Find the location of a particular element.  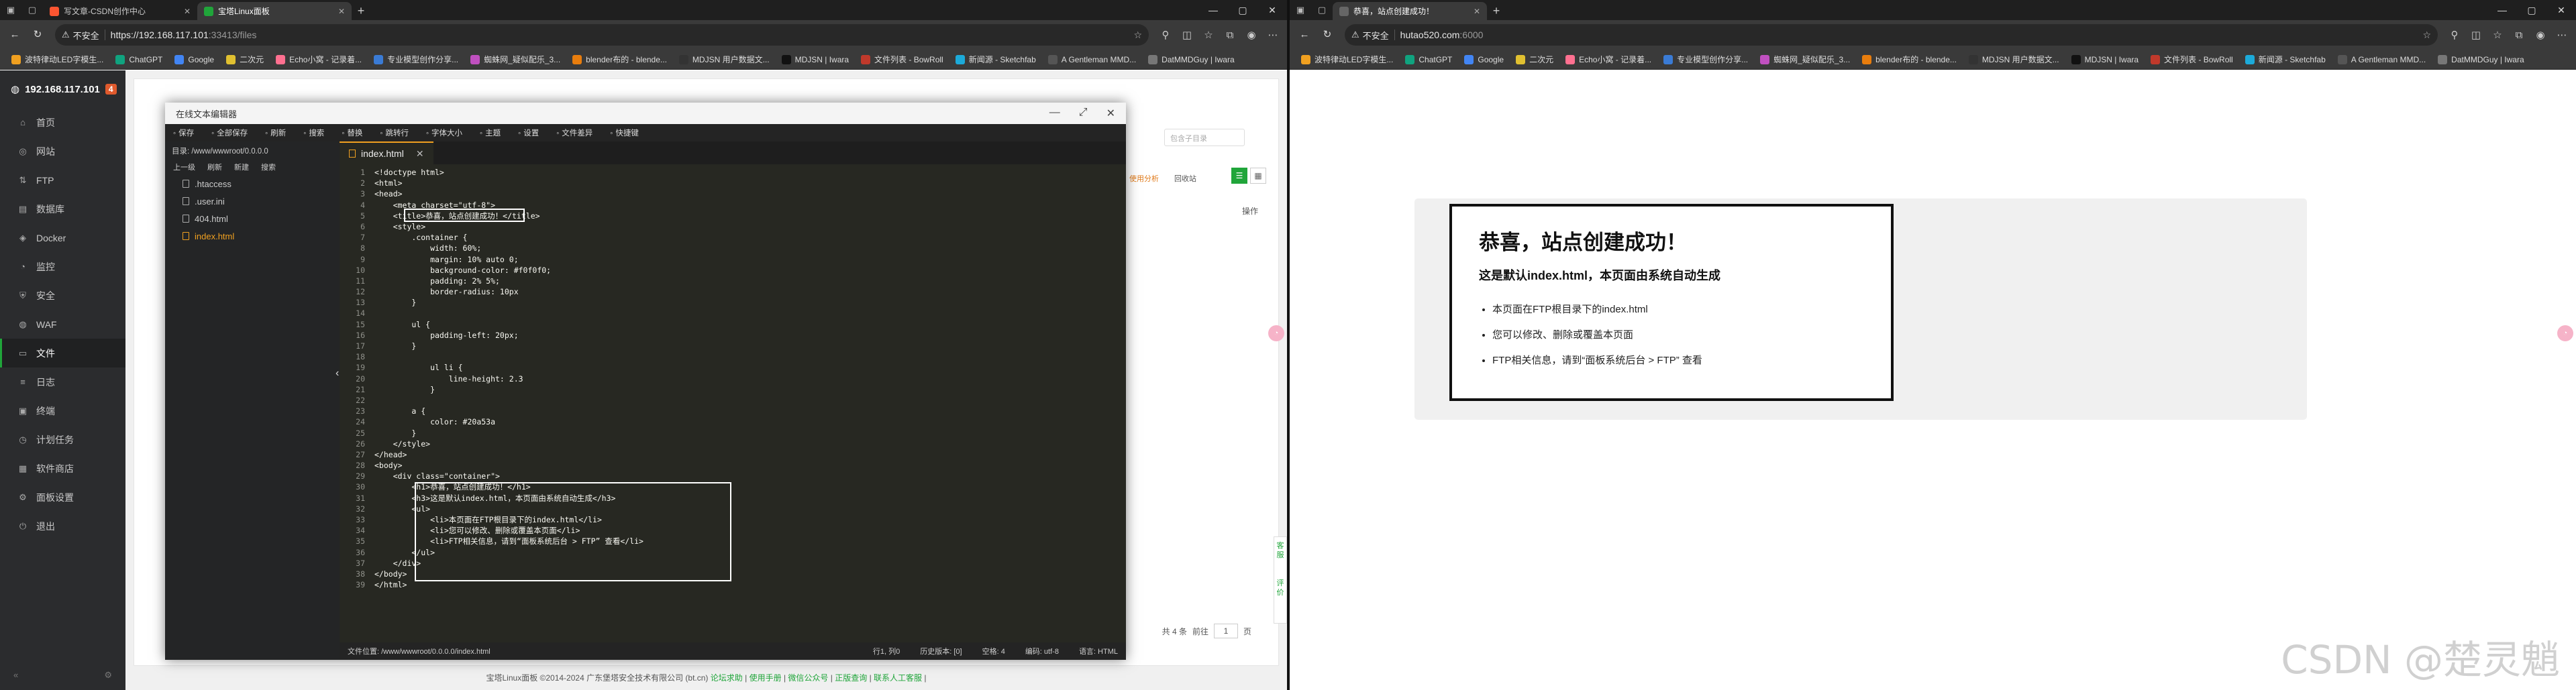

code-line: } is located at coordinates (750, 302).